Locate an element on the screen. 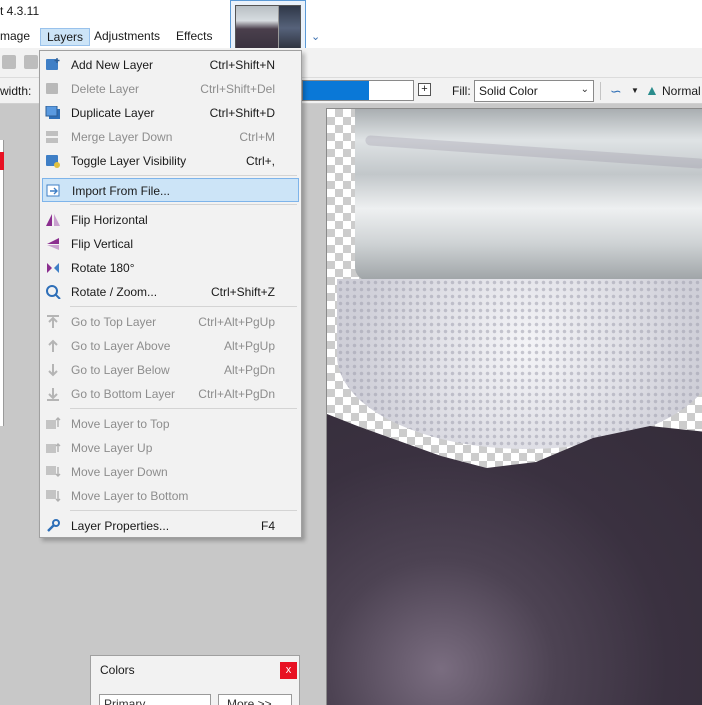 Image resolution: width=702 pixels, height=705 pixels. go-below-icon is located at coordinates (53, 370).